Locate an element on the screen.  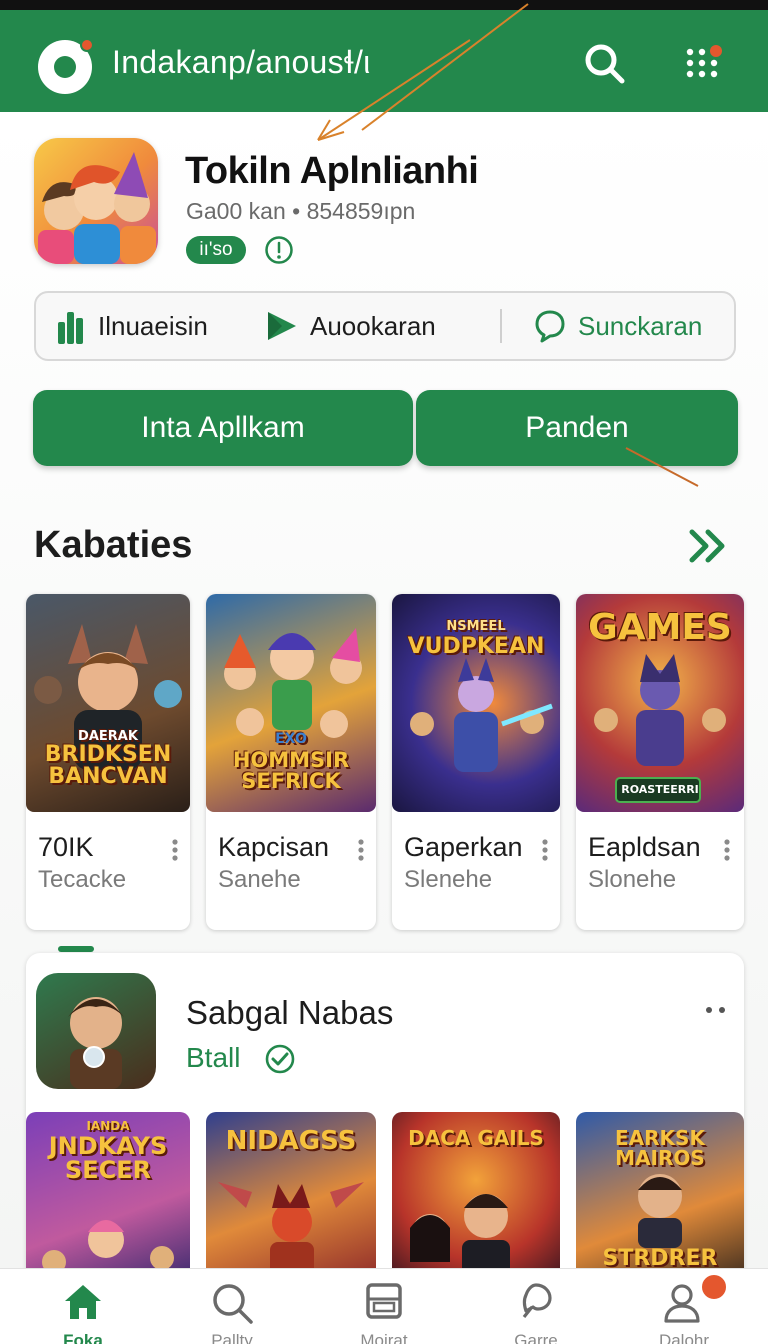
featured-game-card: IANDA JNDKAYS SECER is located at coordinates (108, 1197).